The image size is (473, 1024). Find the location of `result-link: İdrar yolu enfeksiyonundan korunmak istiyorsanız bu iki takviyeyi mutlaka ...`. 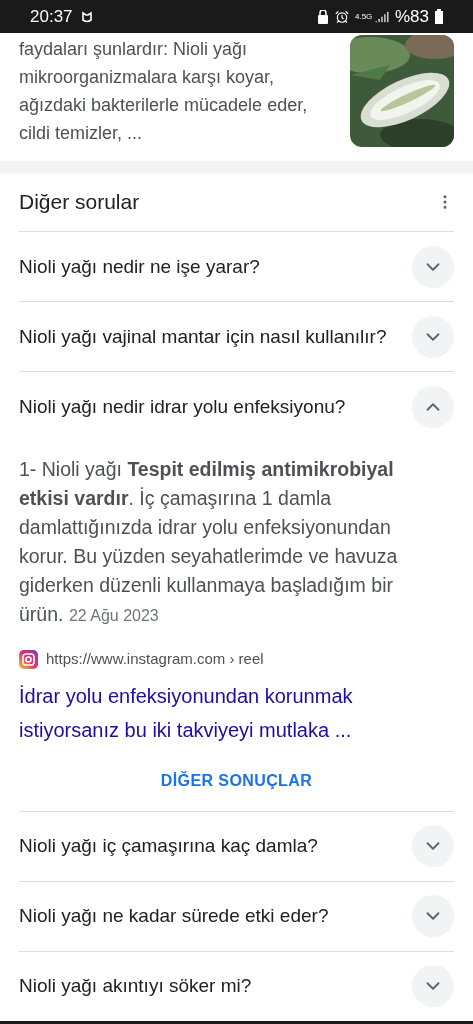

result-link: İdrar yolu enfeksiyonundan korunmak istiyorsanız bu iki takviyeyi mutlaka ... is located at coordinates (236, 712).